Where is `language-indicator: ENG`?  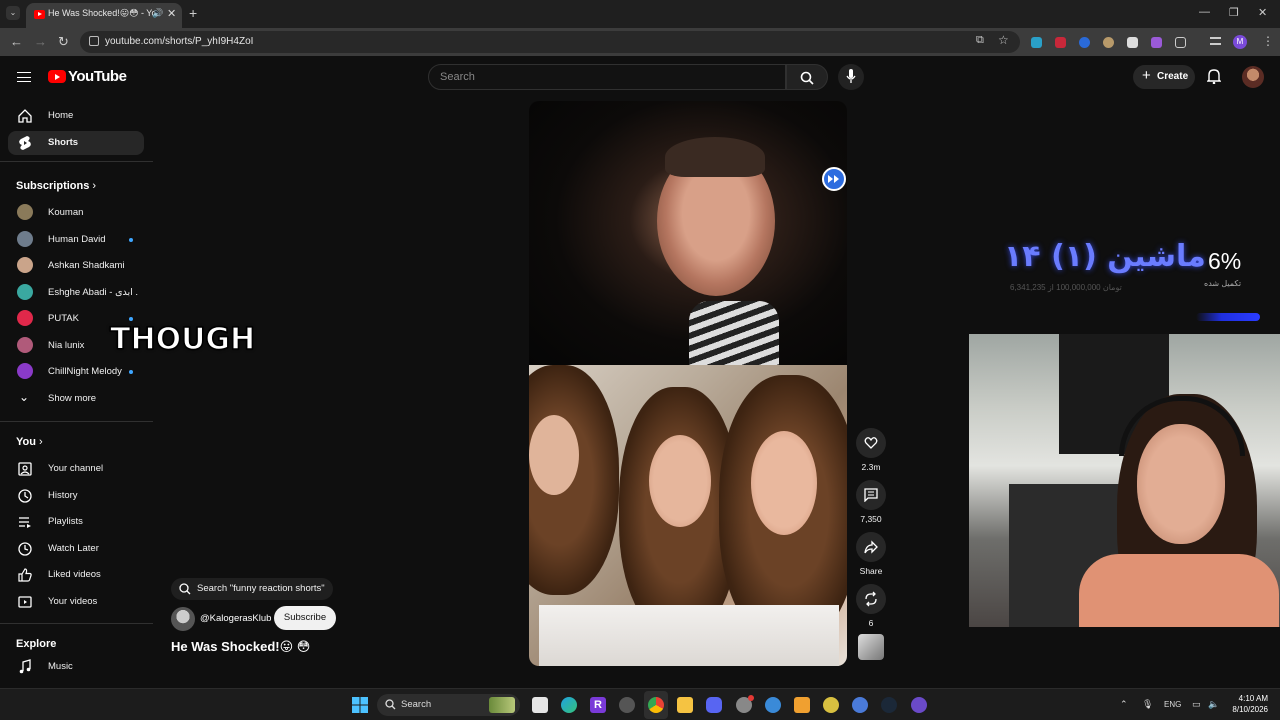 language-indicator: ENG is located at coordinates (1172, 704).